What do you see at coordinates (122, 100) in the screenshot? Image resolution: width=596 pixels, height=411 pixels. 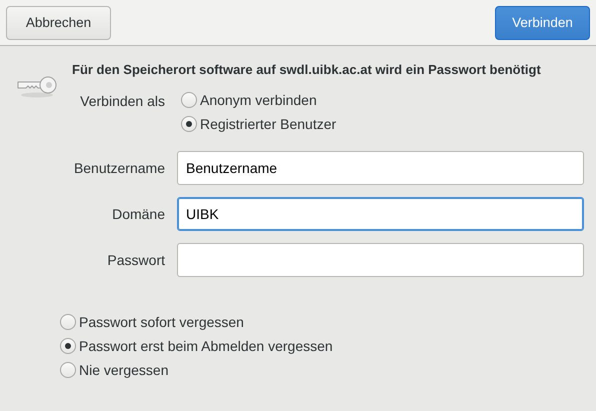 I see `field-label: Verbinden als` at bounding box center [122, 100].